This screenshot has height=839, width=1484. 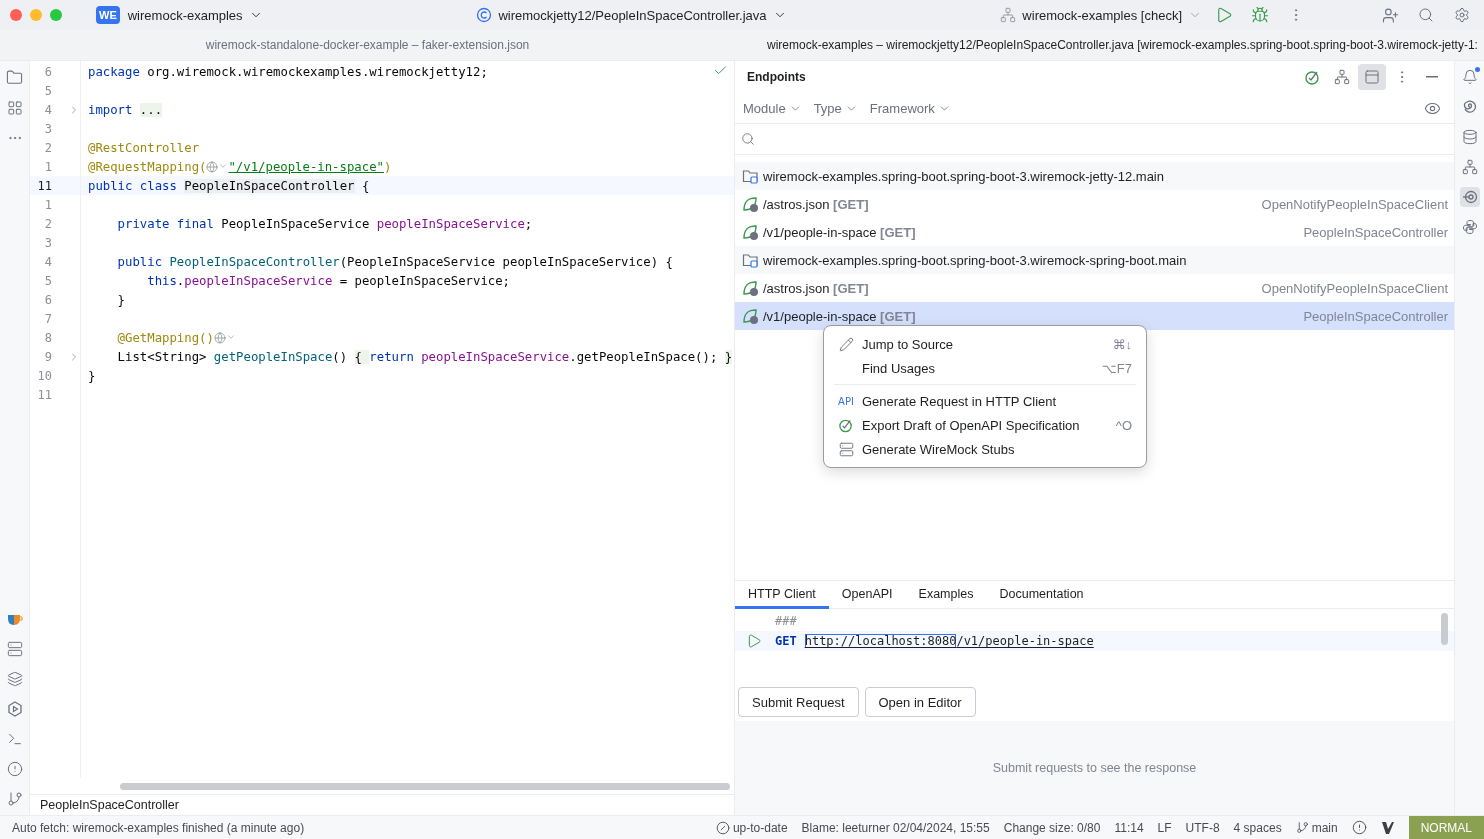 I want to click on project-selector: wiremock-examples, so click(x=195, y=15).